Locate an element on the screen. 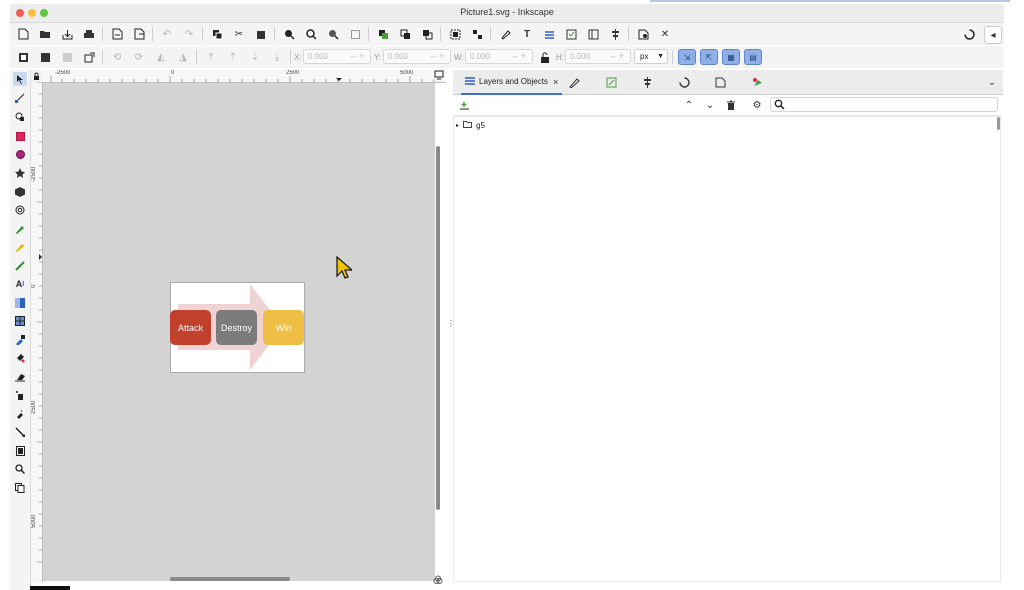 Image resolution: width=1024 pixels, height=590 pixels. unit-select: px ▼ is located at coordinates (651, 56).